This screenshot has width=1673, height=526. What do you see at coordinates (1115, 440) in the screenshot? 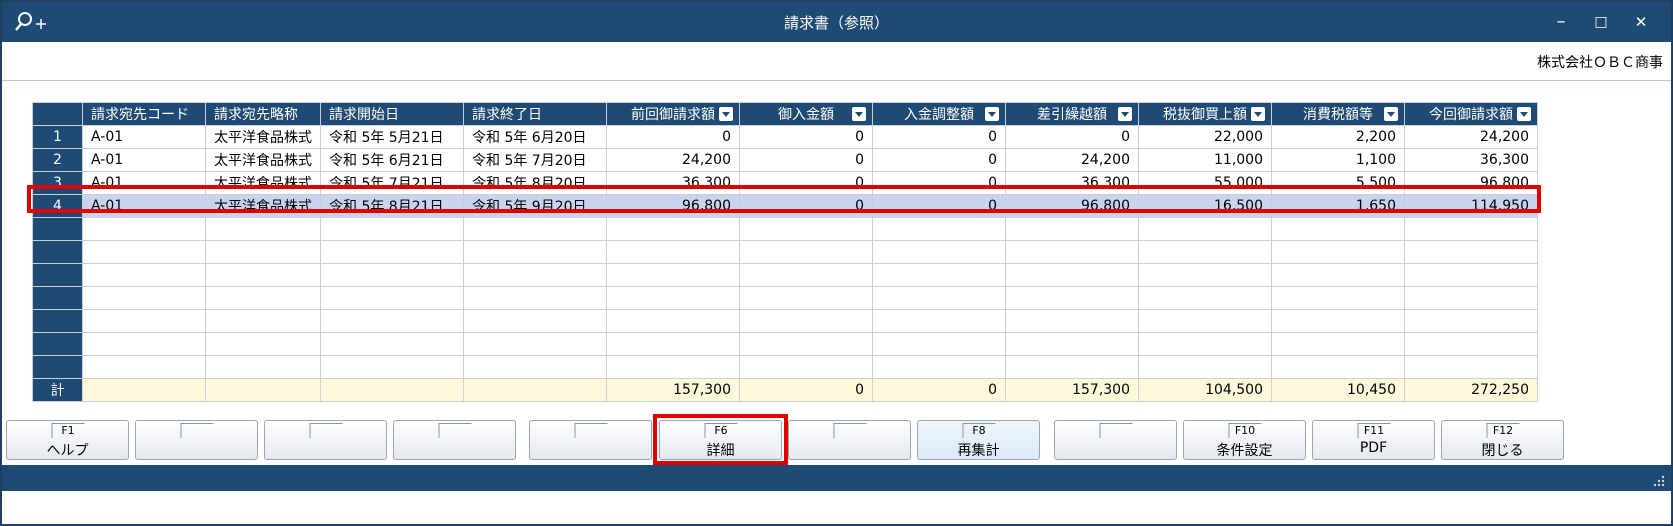
I see `f9-button` at bounding box center [1115, 440].